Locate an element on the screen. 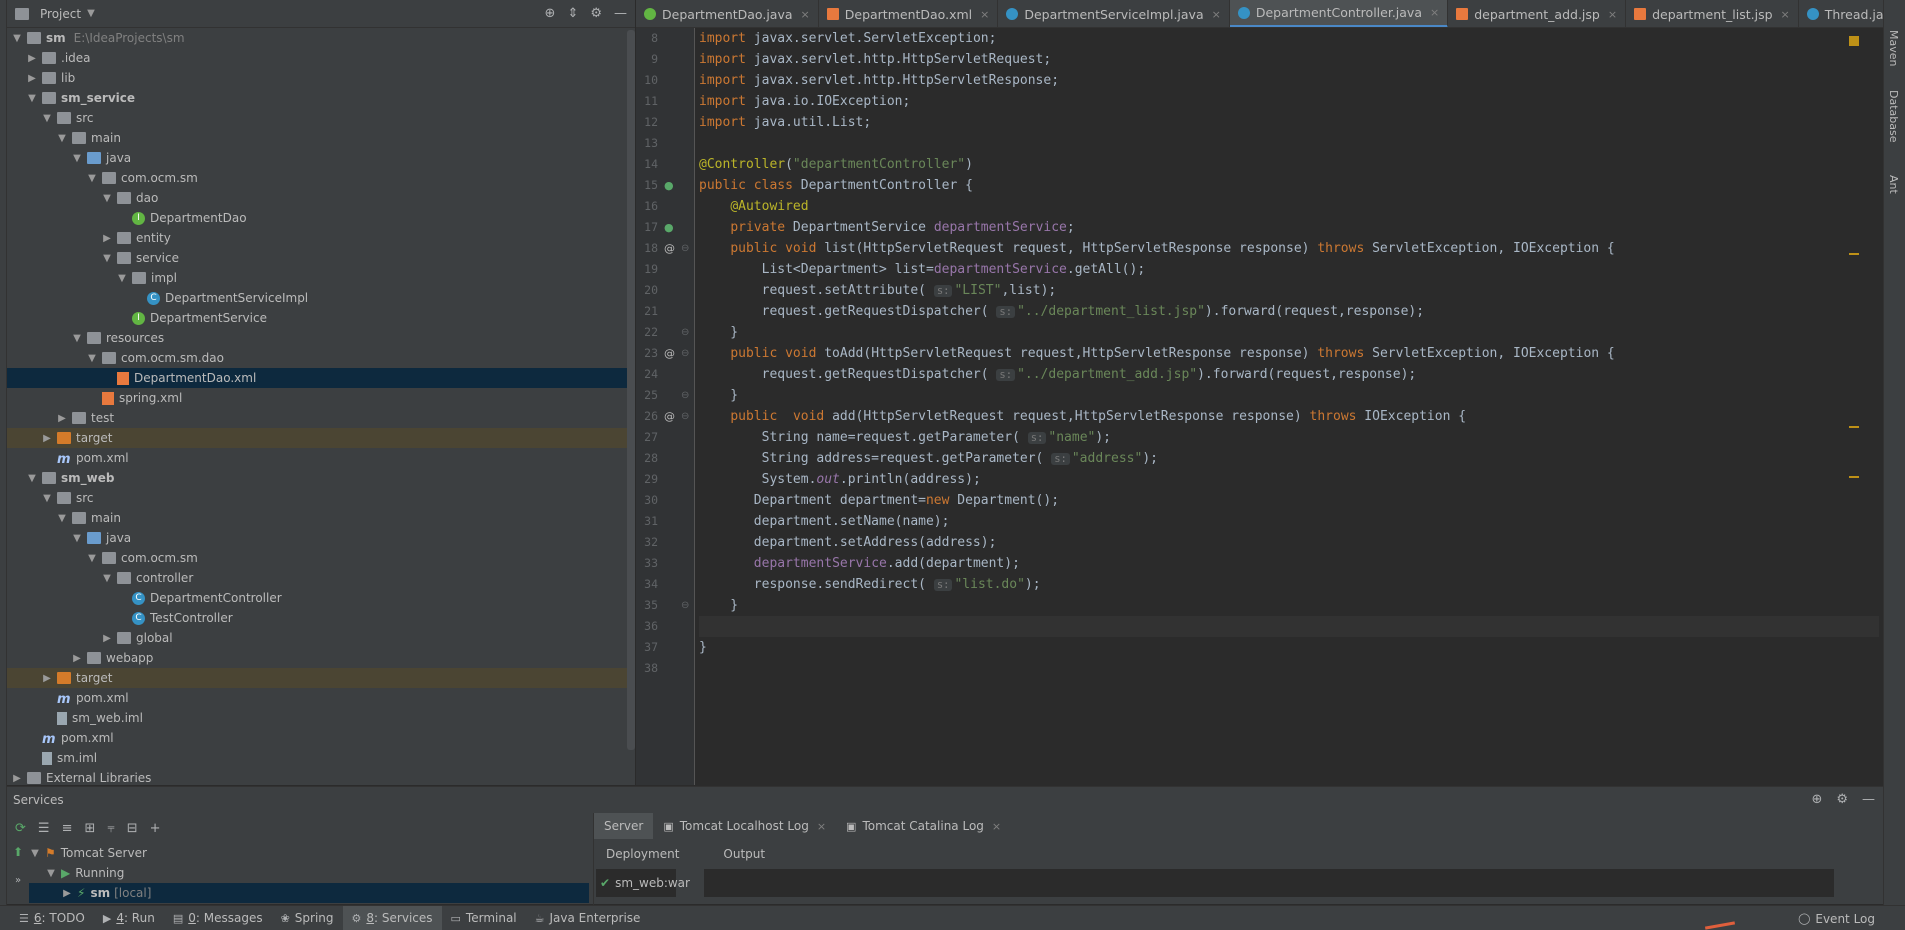 The width and height of the screenshot is (1905, 930). tree-item: ▼ java is located at coordinates (317, 158).